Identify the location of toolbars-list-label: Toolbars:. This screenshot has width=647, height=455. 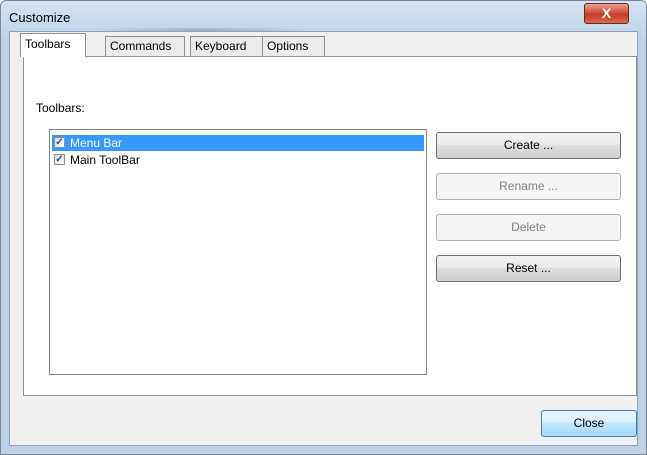
(60, 108).